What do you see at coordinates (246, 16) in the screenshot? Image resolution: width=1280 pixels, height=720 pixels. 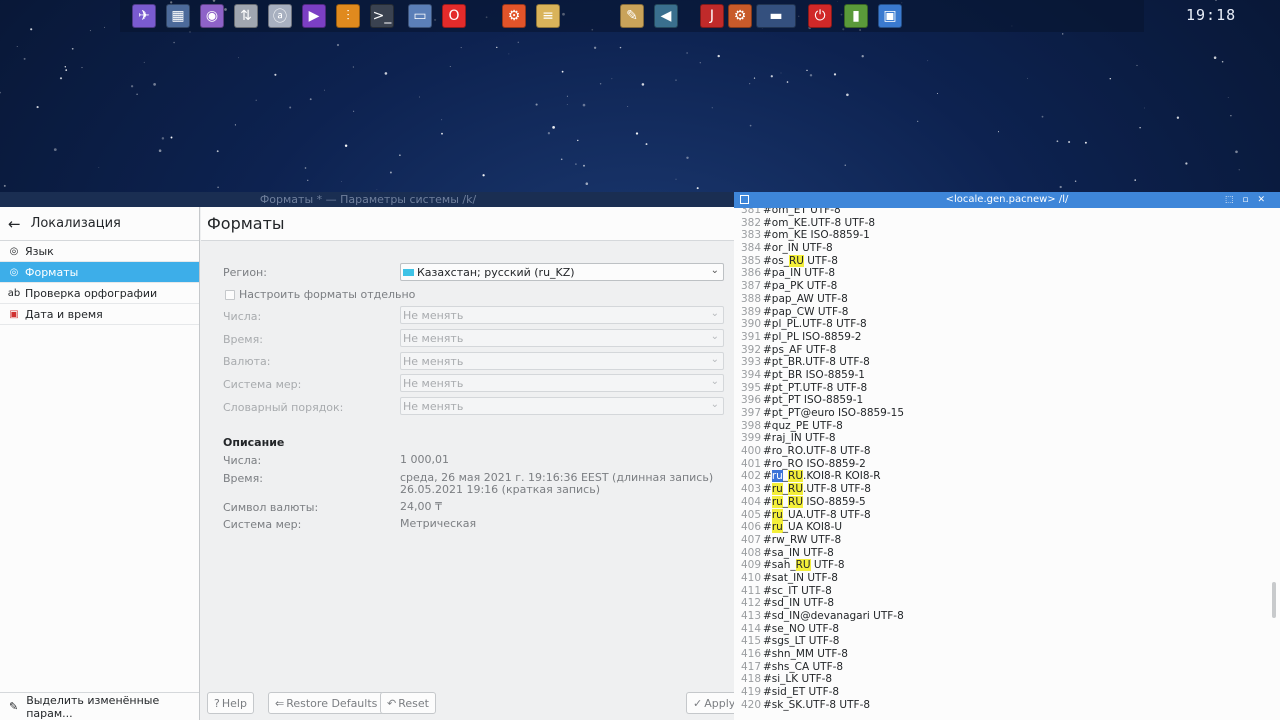 I see `system-monitor-icon: ⇅` at bounding box center [246, 16].